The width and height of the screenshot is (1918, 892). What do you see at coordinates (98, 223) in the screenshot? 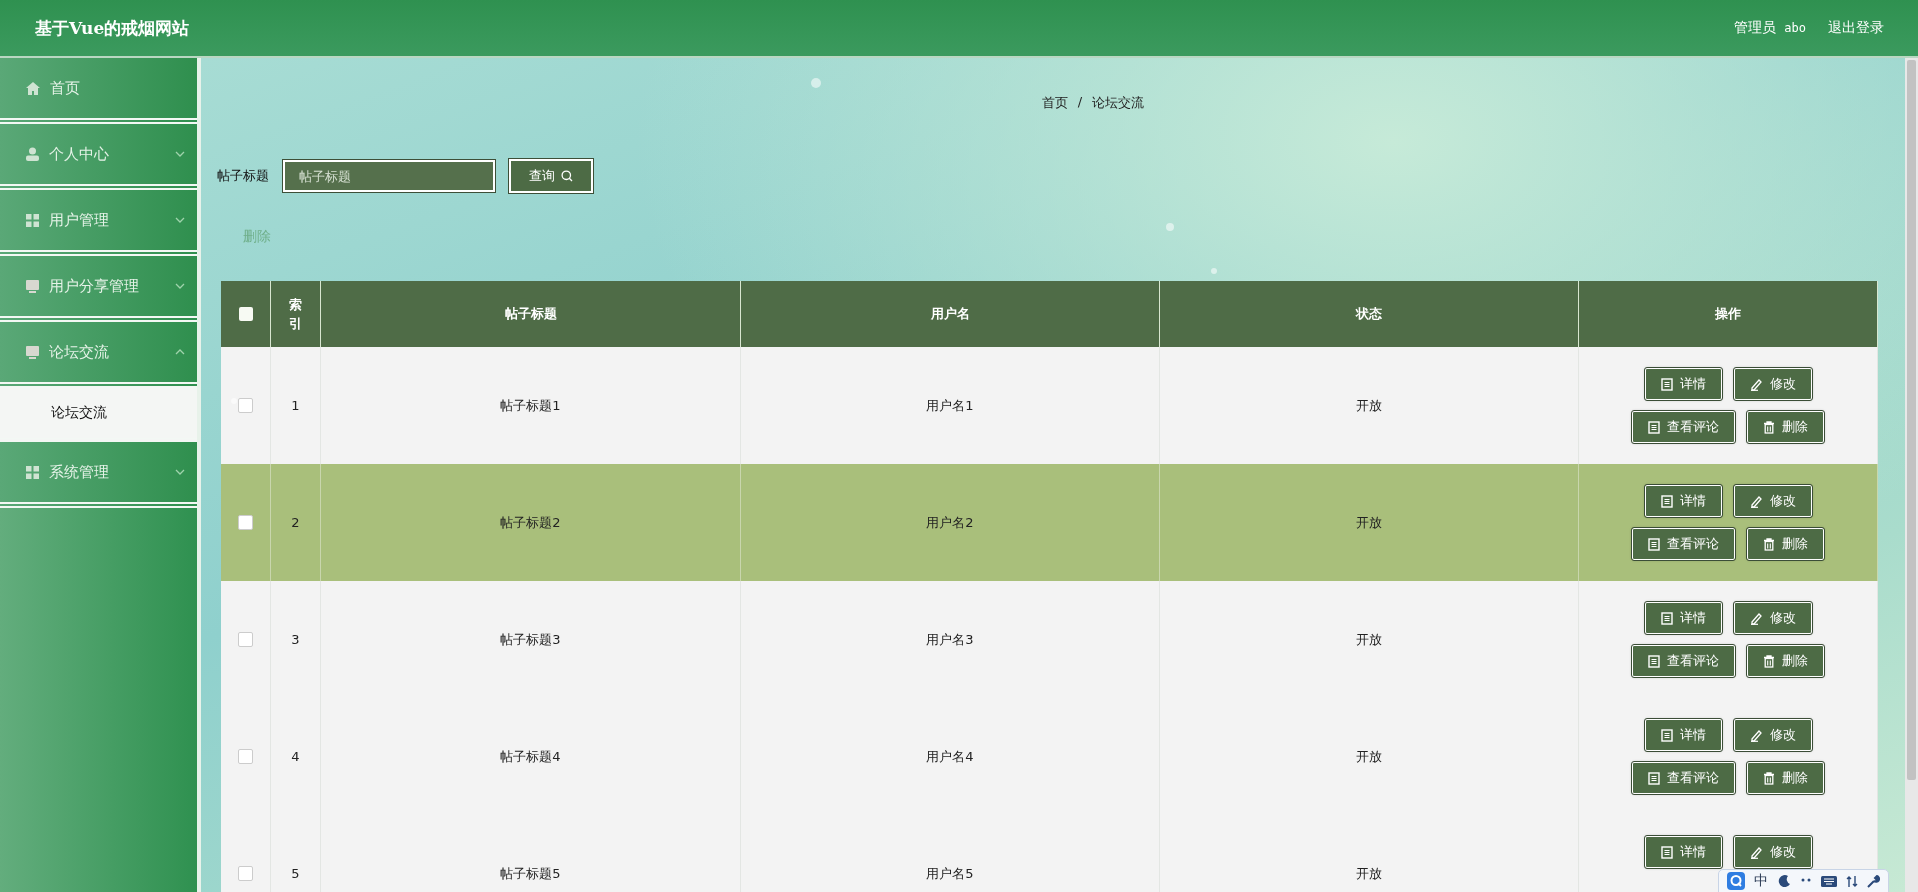
I see `sidebar-item: 用户管理` at bounding box center [98, 223].